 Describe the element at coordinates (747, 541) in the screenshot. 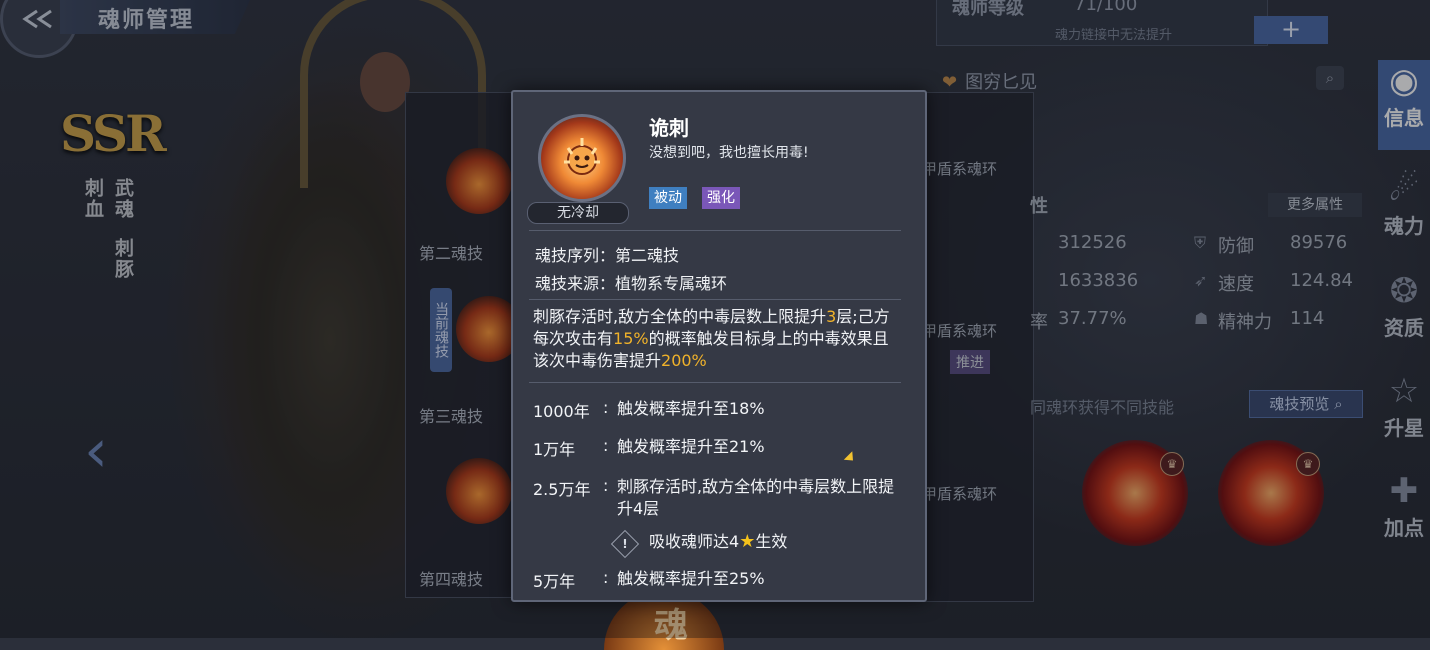

I see `star-icon: ★` at that location.